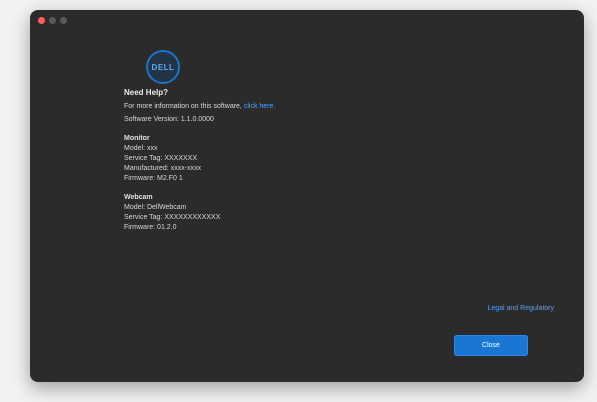 This screenshot has height=402, width=597. I want to click on dell-logo: DELL, so click(163, 67).